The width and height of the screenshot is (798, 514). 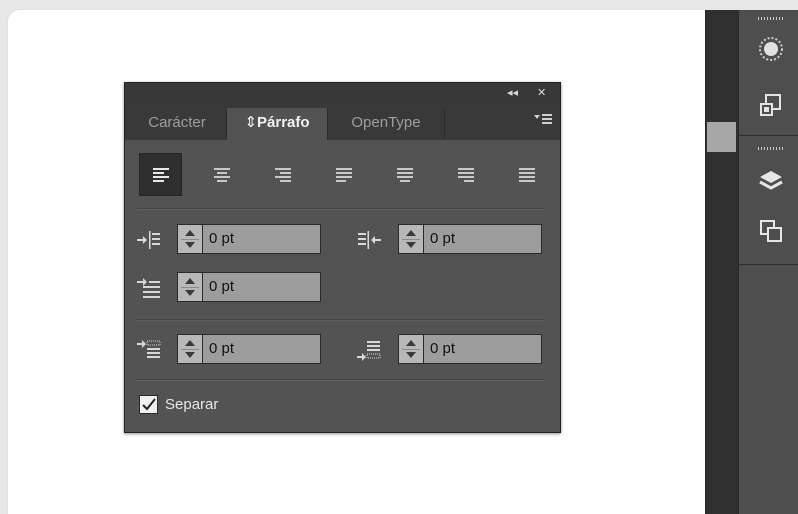 I want to click on scrollbar-track, so click(x=722, y=262).